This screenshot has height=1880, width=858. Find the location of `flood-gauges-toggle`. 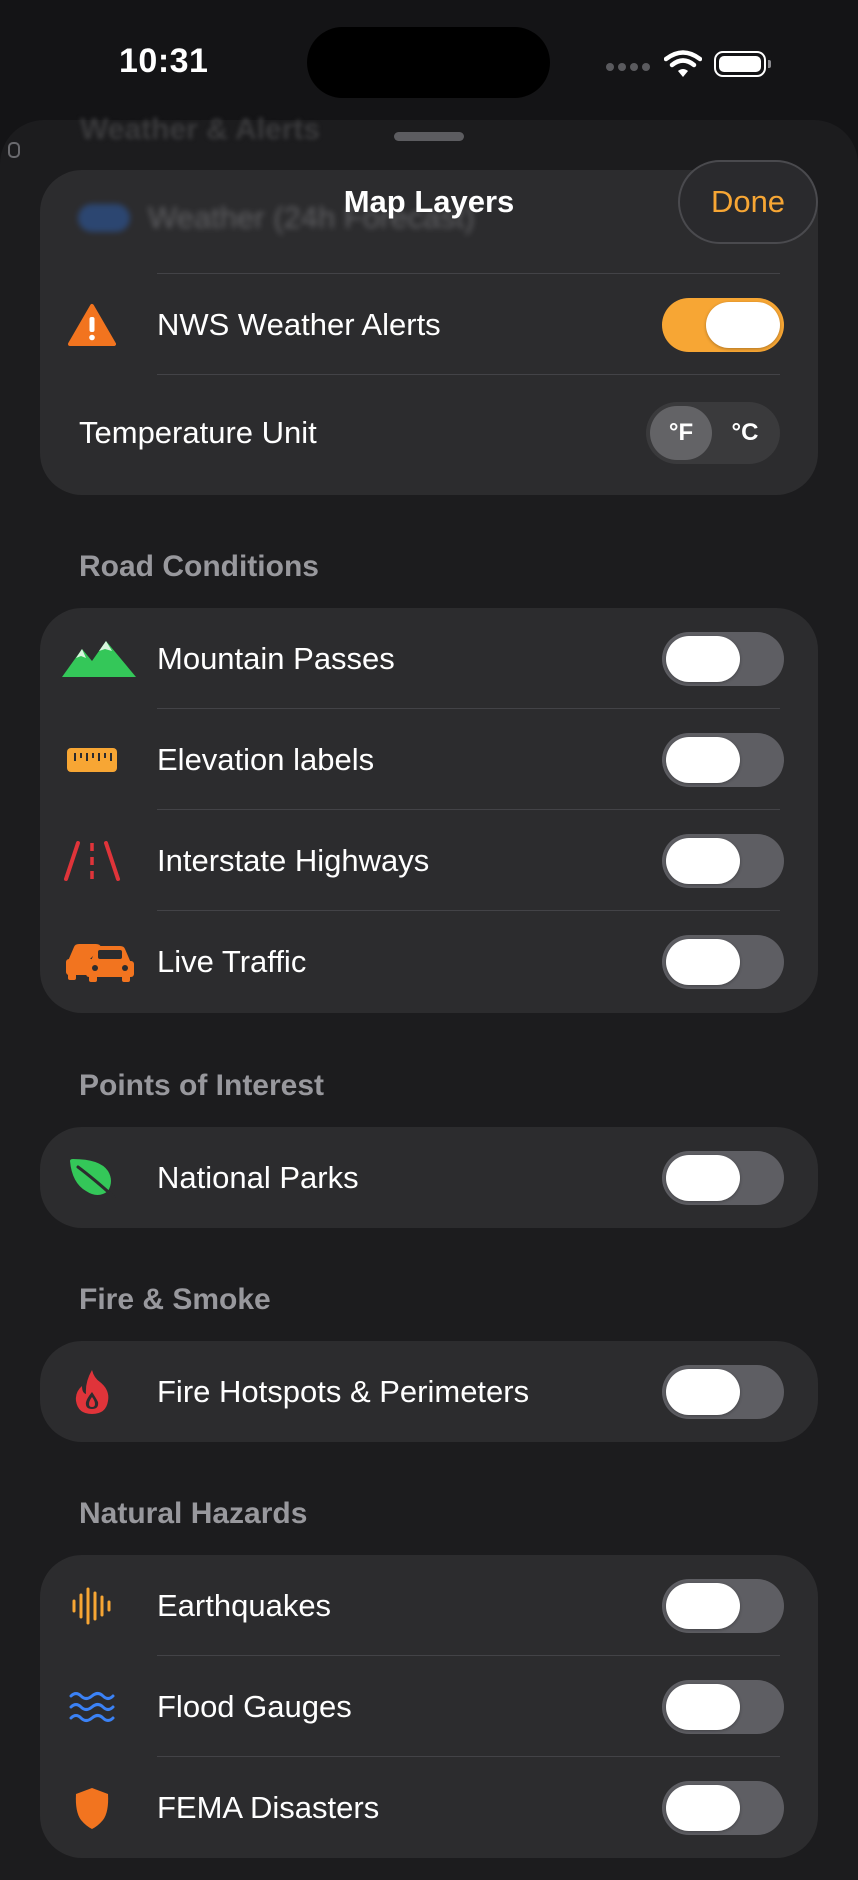

flood-gauges-toggle is located at coordinates (723, 1706).